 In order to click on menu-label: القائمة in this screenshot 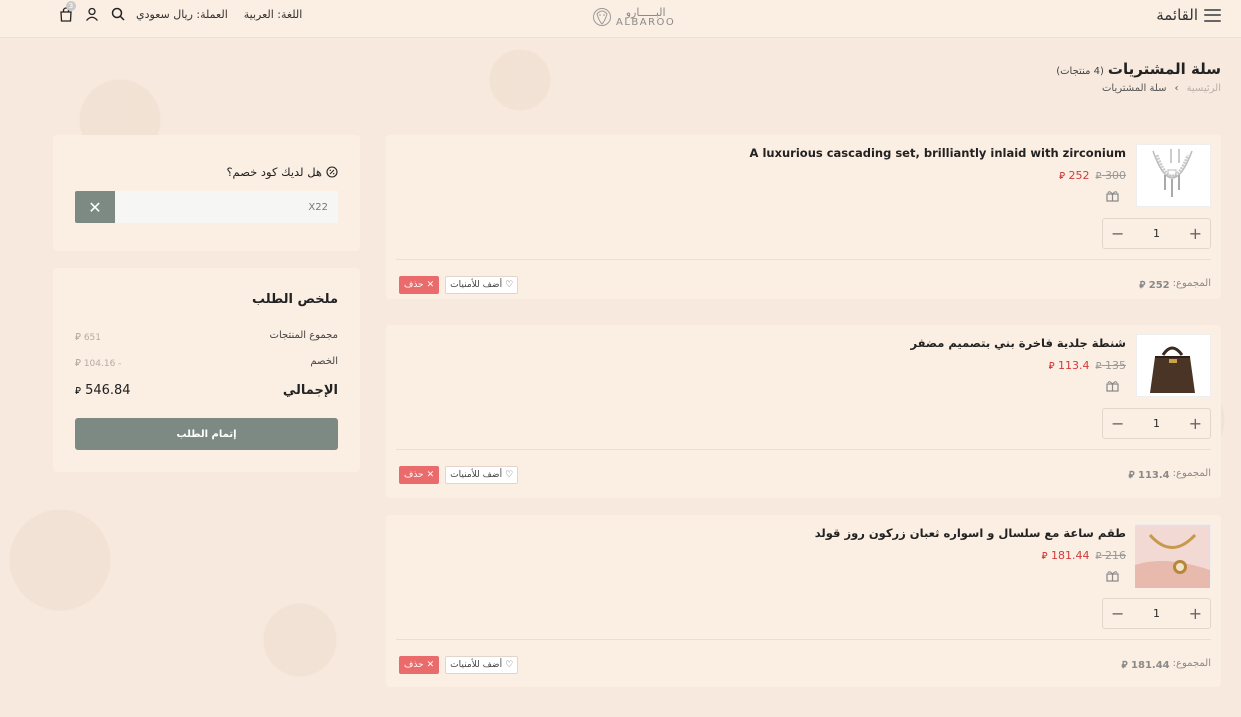, I will do `click(1177, 15)`.